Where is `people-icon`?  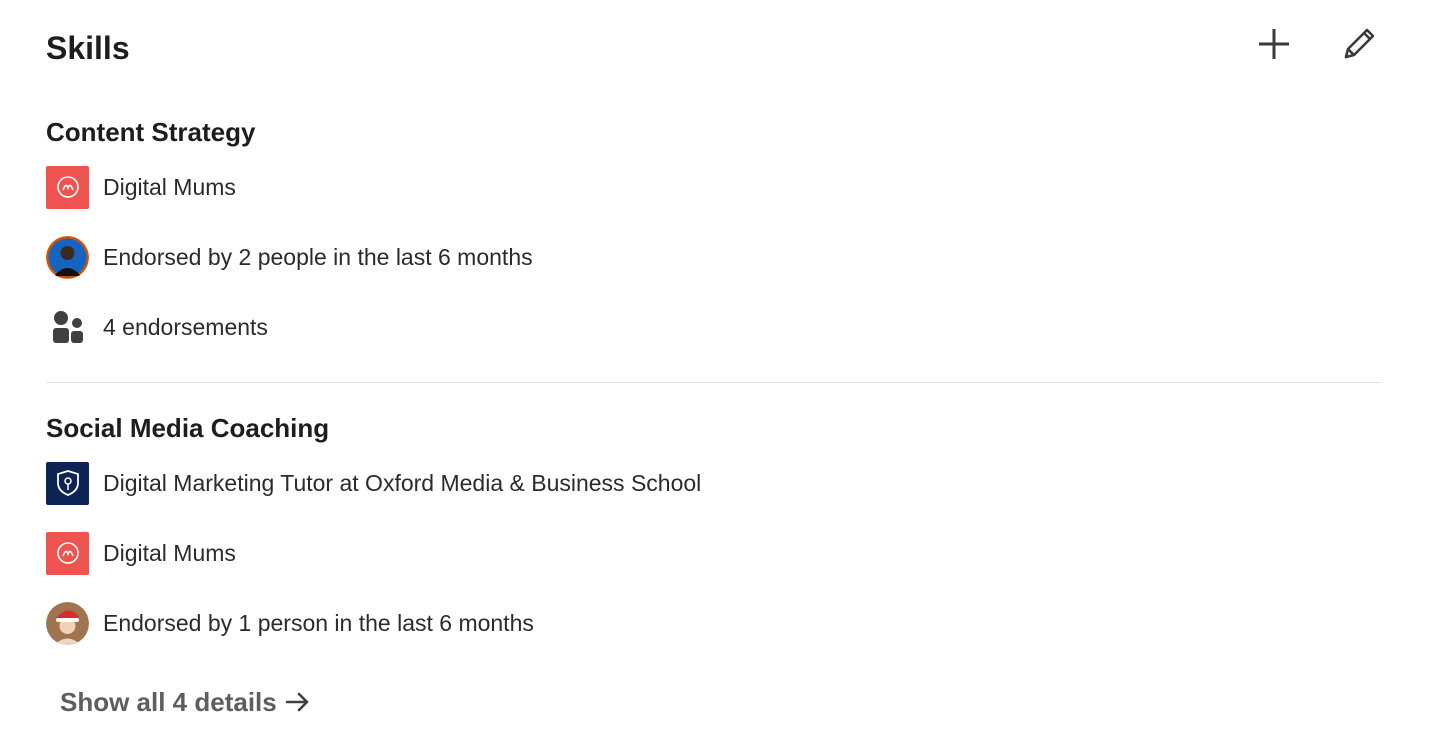 people-icon is located at coordinates (67, 327).